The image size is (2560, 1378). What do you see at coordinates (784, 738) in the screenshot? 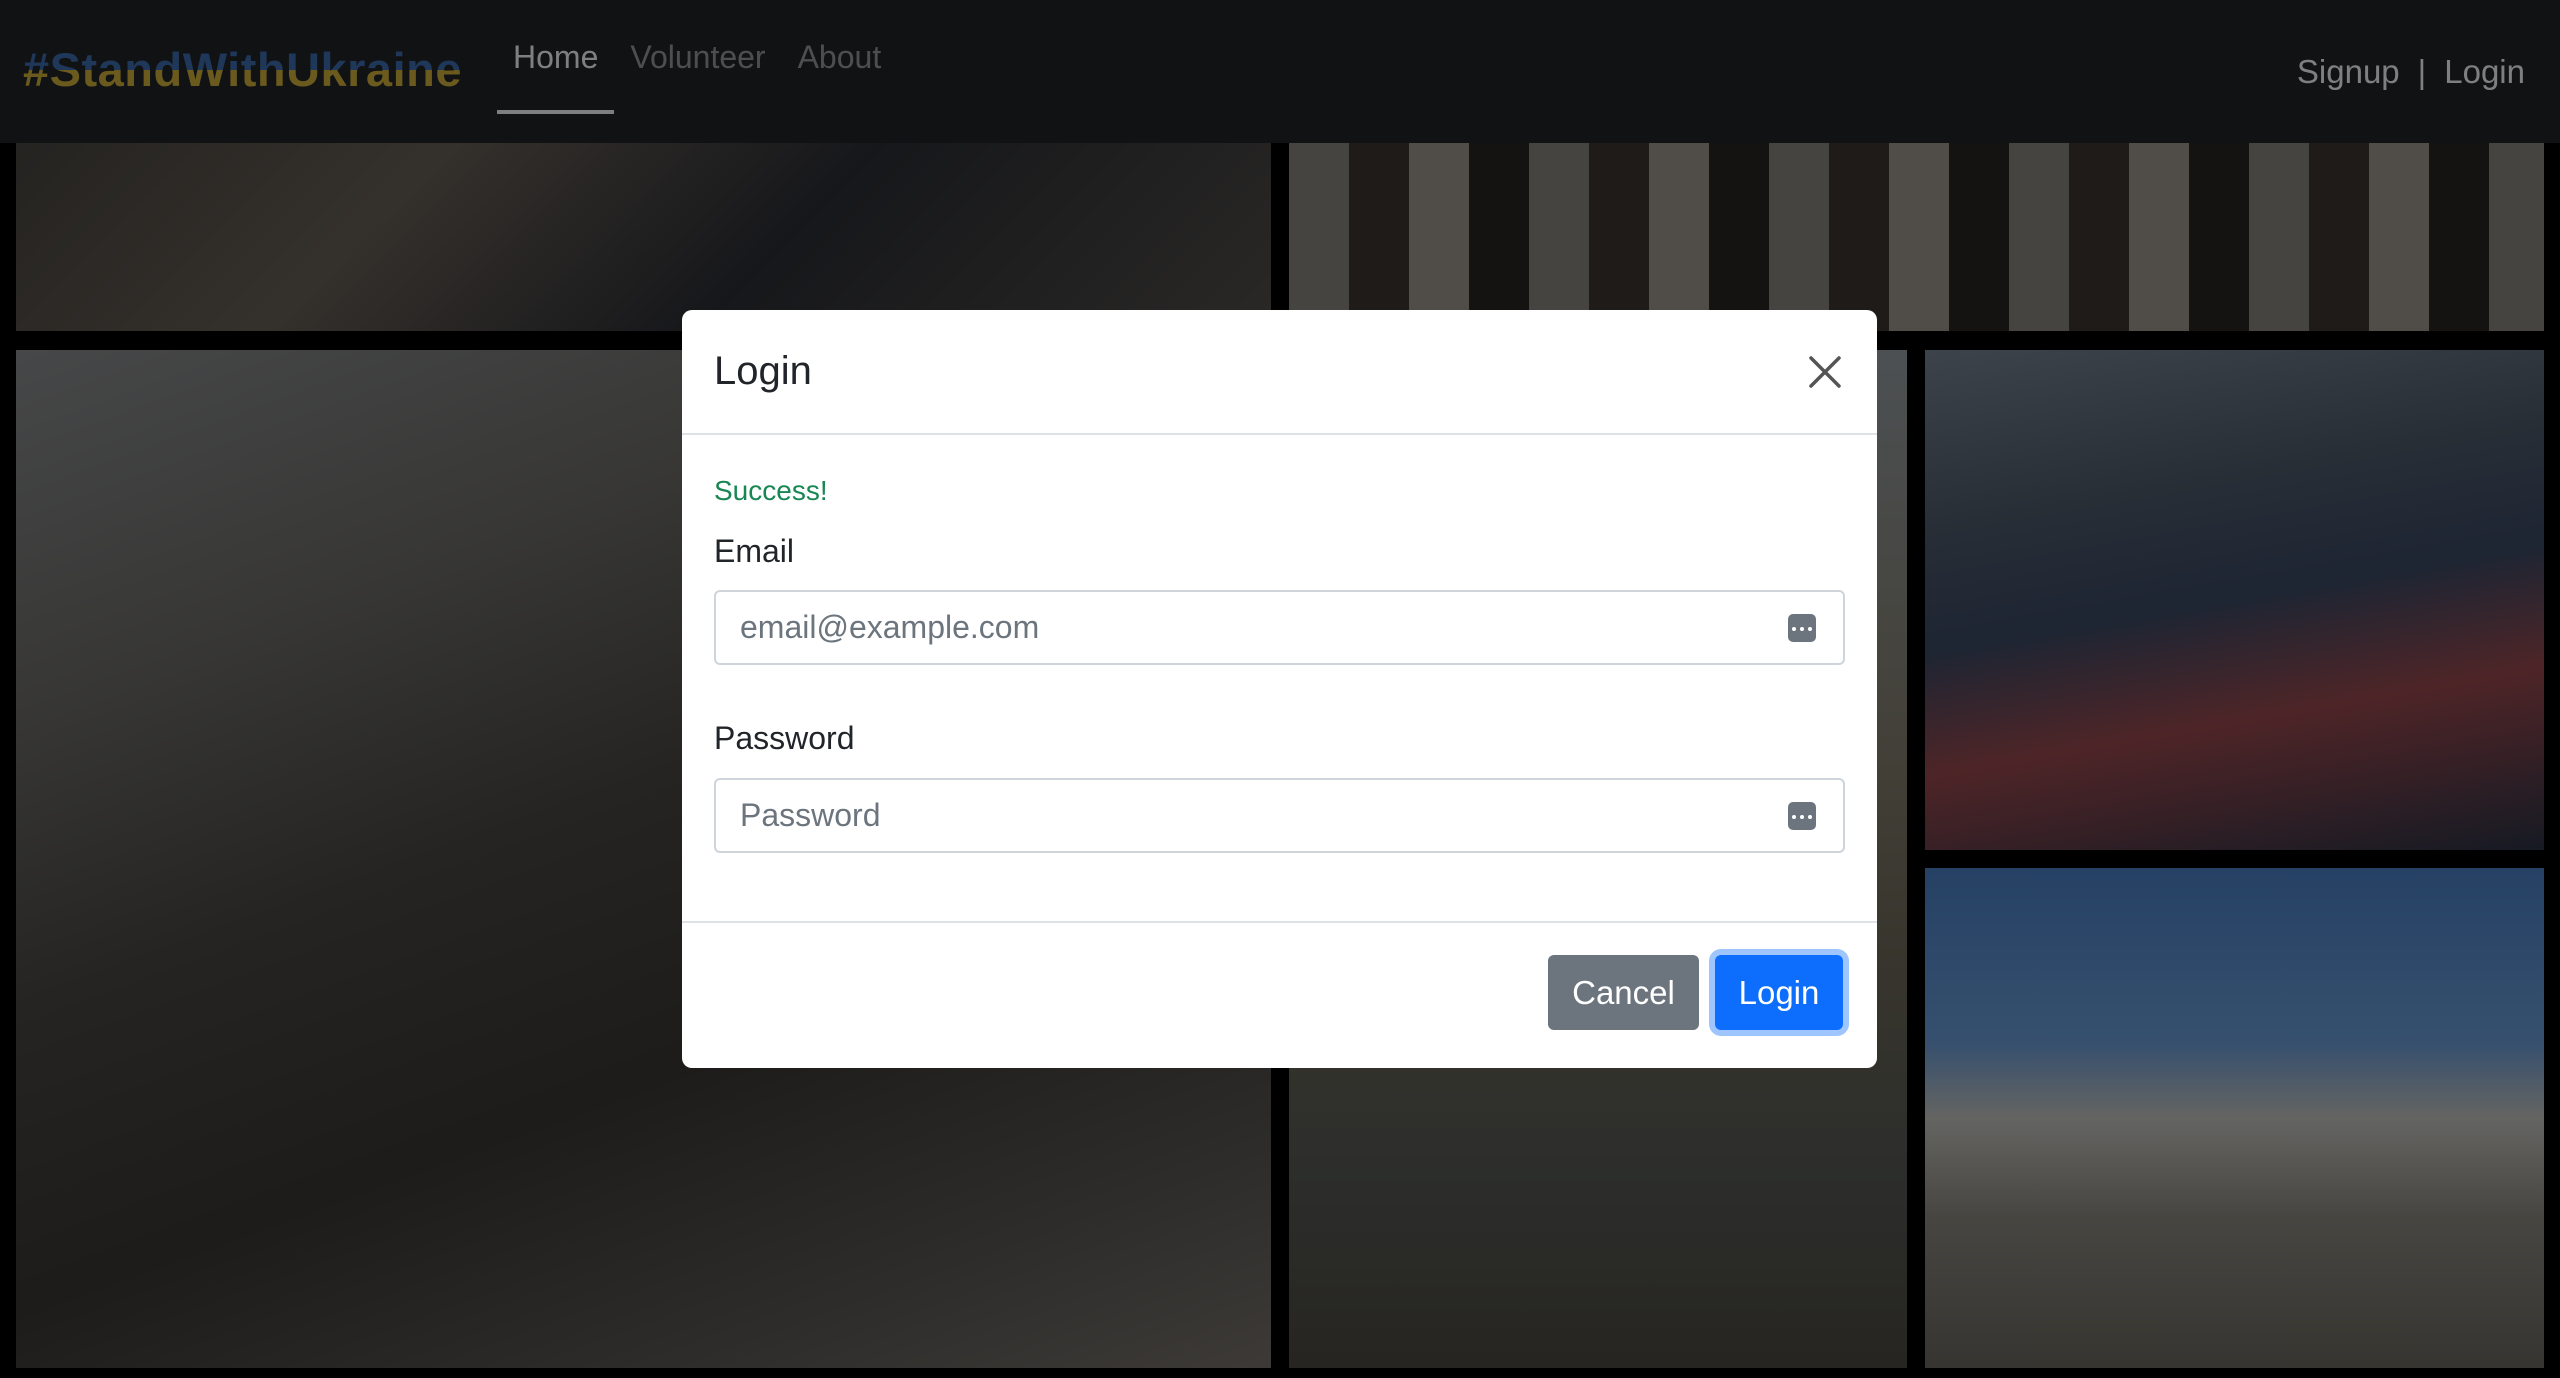
I see `password-label: Password` at bounding box center [784, 738].